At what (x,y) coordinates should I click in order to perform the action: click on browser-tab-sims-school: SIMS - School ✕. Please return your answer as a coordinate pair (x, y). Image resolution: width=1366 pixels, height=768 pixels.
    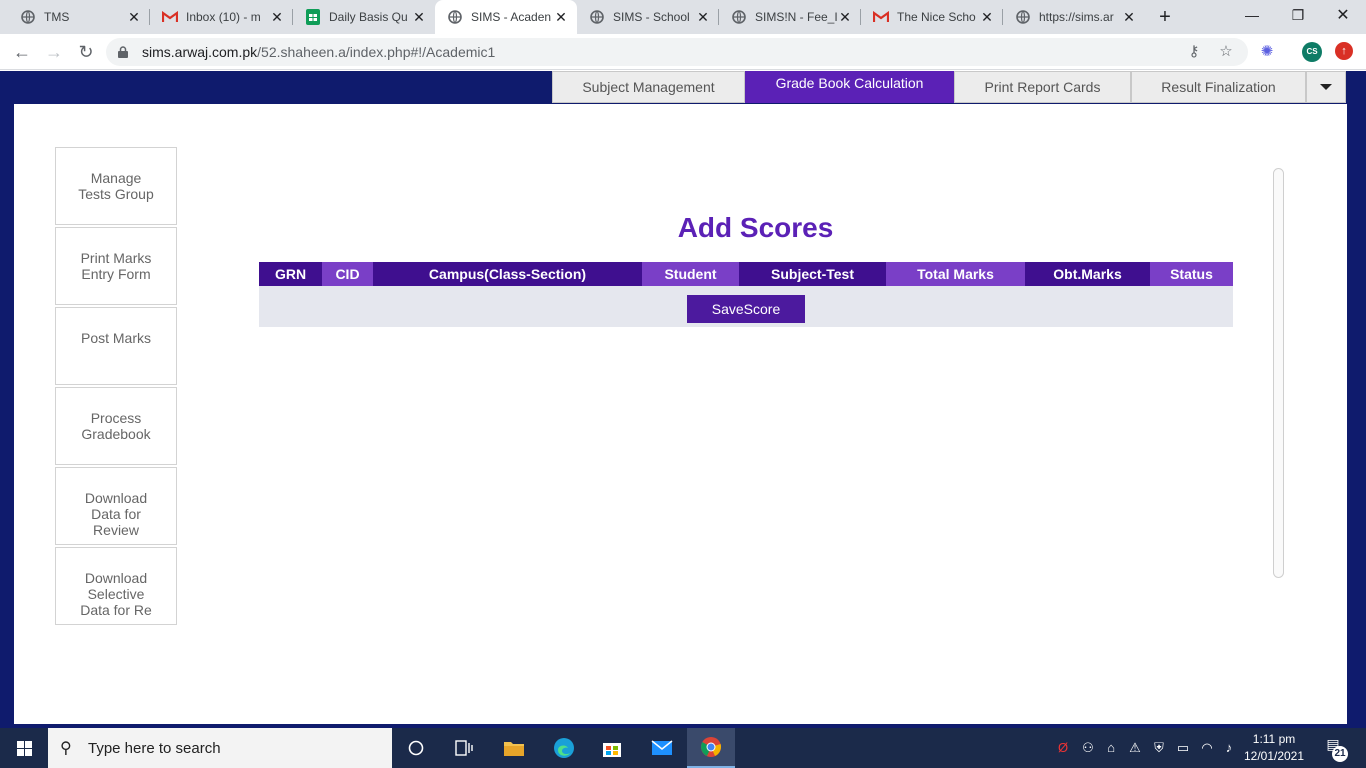
    Looking at the image, I should click on (648, 17).